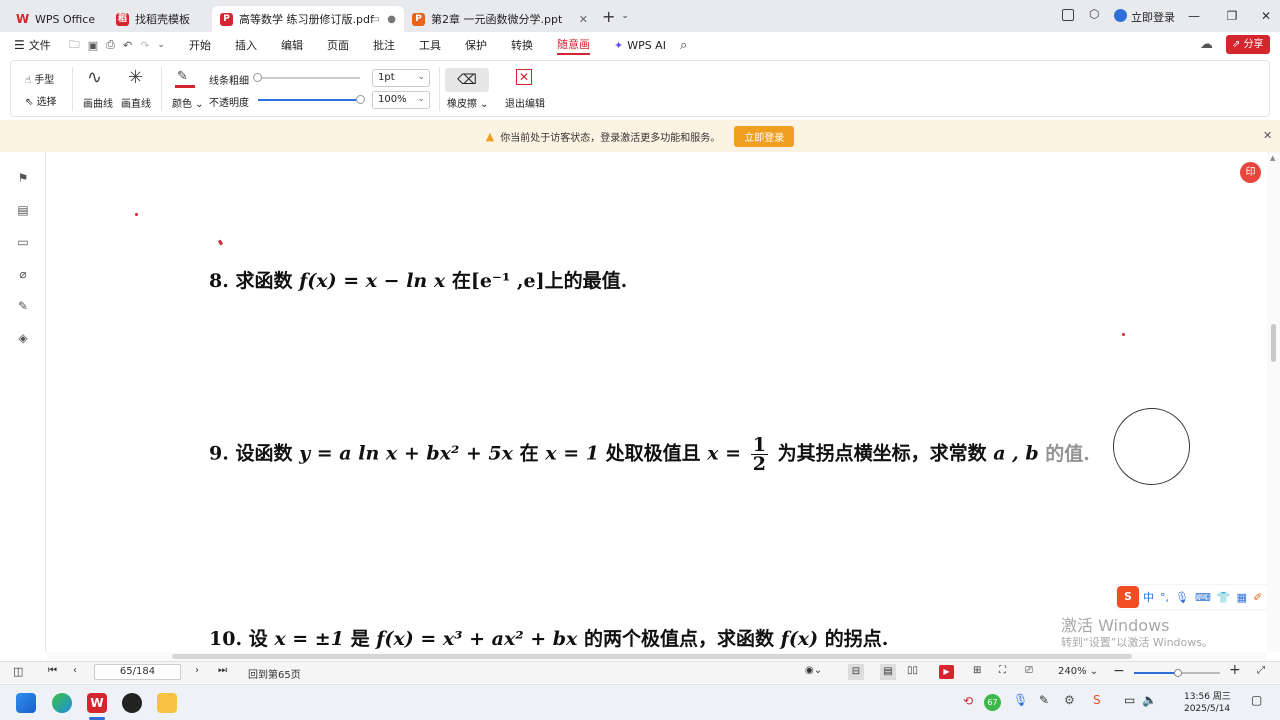  I want to click on fullscreen-icon: ⤢, so click(1261, 670).